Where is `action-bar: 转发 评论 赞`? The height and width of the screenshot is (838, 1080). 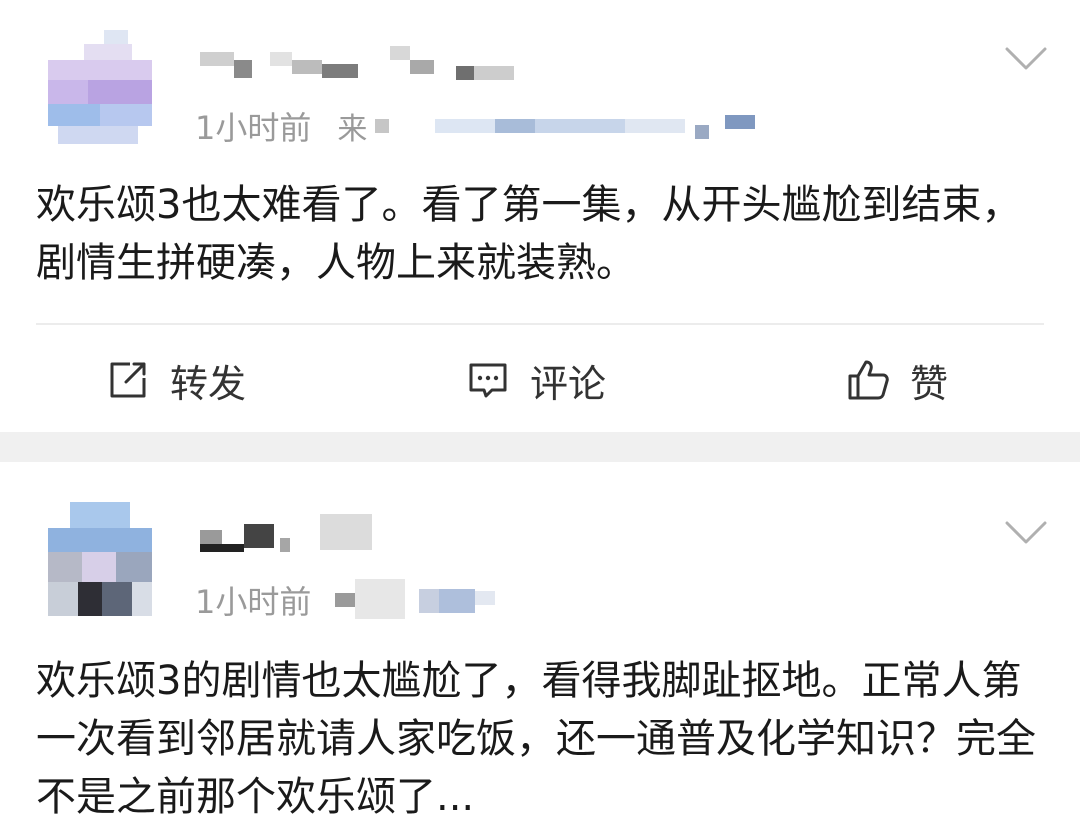
action-bar: 转发 评论 赞 is located at coordinates (540, 380).